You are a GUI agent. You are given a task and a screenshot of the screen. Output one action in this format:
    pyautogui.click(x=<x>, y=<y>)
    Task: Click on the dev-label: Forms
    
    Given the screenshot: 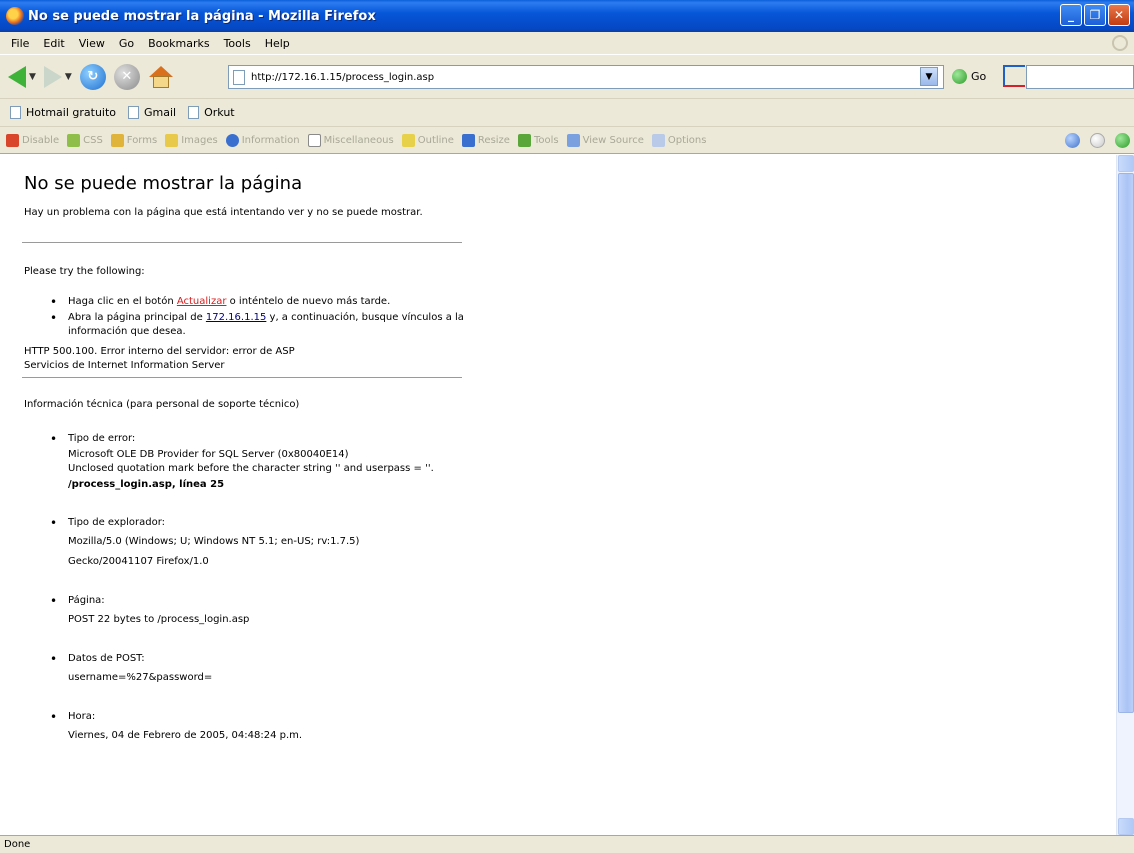 What is the action you would take?
    pyautogui.click(x=142, y=140)
    